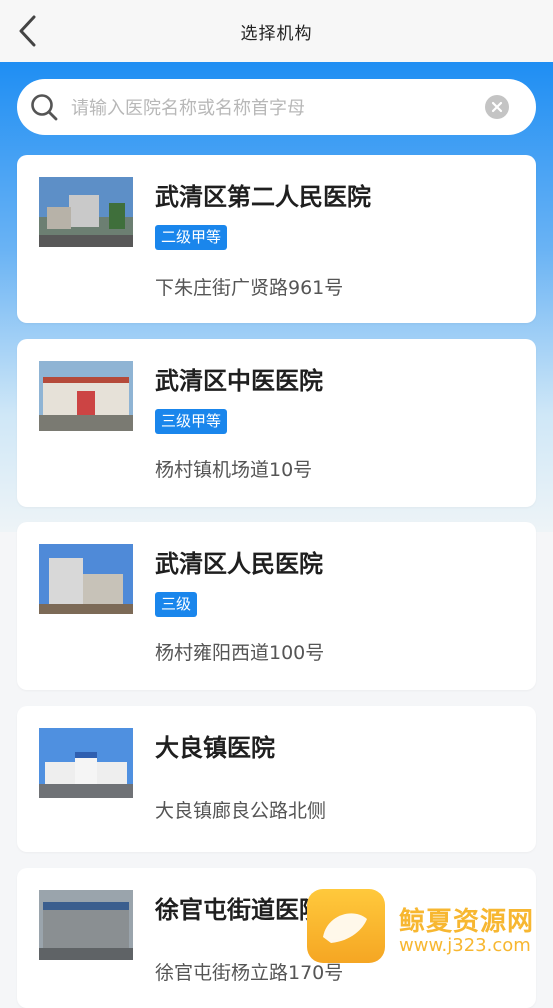 The width and height of the screenshot is (553, 1008). I want to click on clear-button, so click(497, 107).